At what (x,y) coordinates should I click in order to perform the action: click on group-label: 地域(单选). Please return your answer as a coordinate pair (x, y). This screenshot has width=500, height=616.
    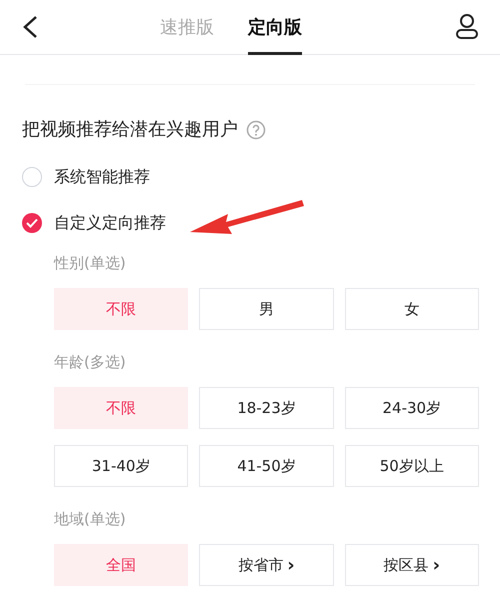
    Looking at the image, I should click on (90, 519).